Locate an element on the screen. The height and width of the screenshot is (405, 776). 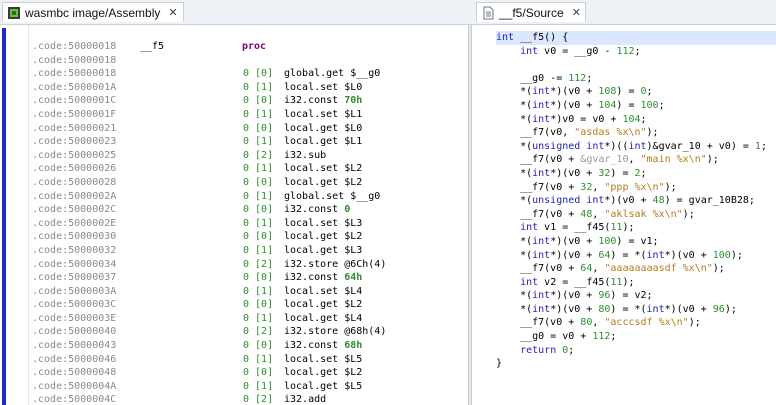
source-line: __f7(v0, "asdas %x\n"); is located at coordinates (636, 133).